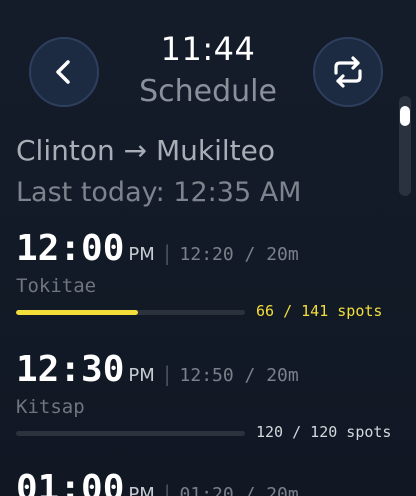 This screenshot has width=416, height=496. What do you see at coordinates (159, 192) in the screenshot?
I see `last-sailing-label: Last today: 12:35 AM` at bounding box center [159, 192].